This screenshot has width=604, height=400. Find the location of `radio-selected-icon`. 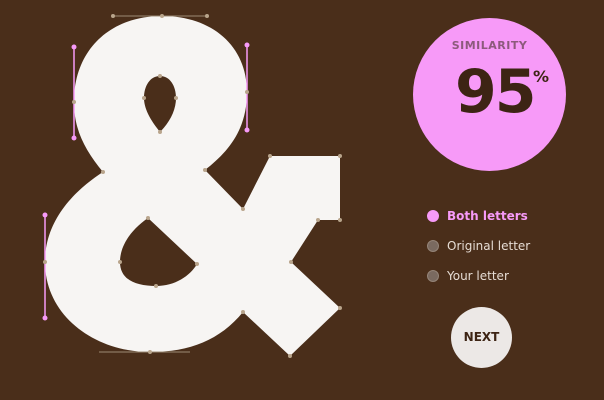

radio-selected-icon is located at coordinates (433, 216).